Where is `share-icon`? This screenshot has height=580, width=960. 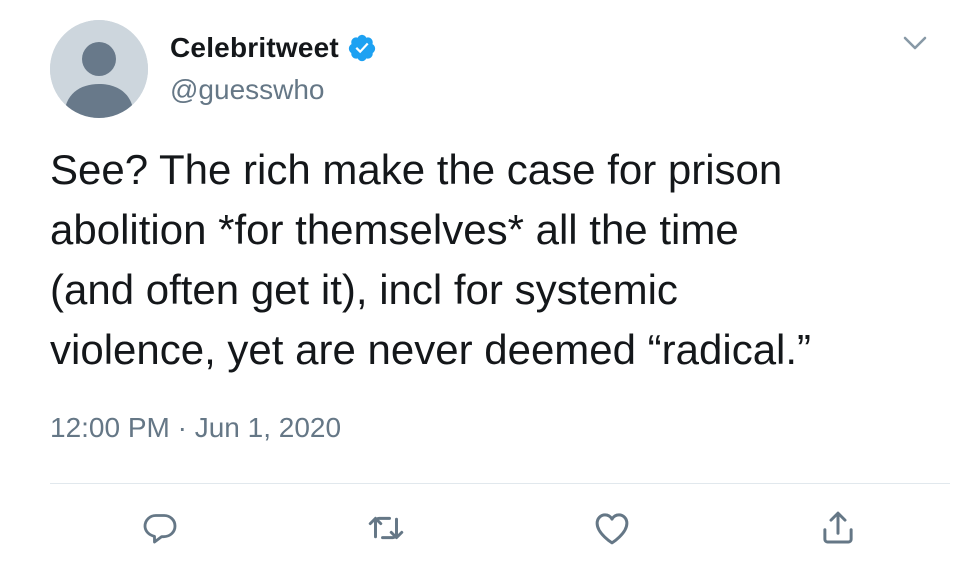
share-icon is located at coordinates (838, 527).